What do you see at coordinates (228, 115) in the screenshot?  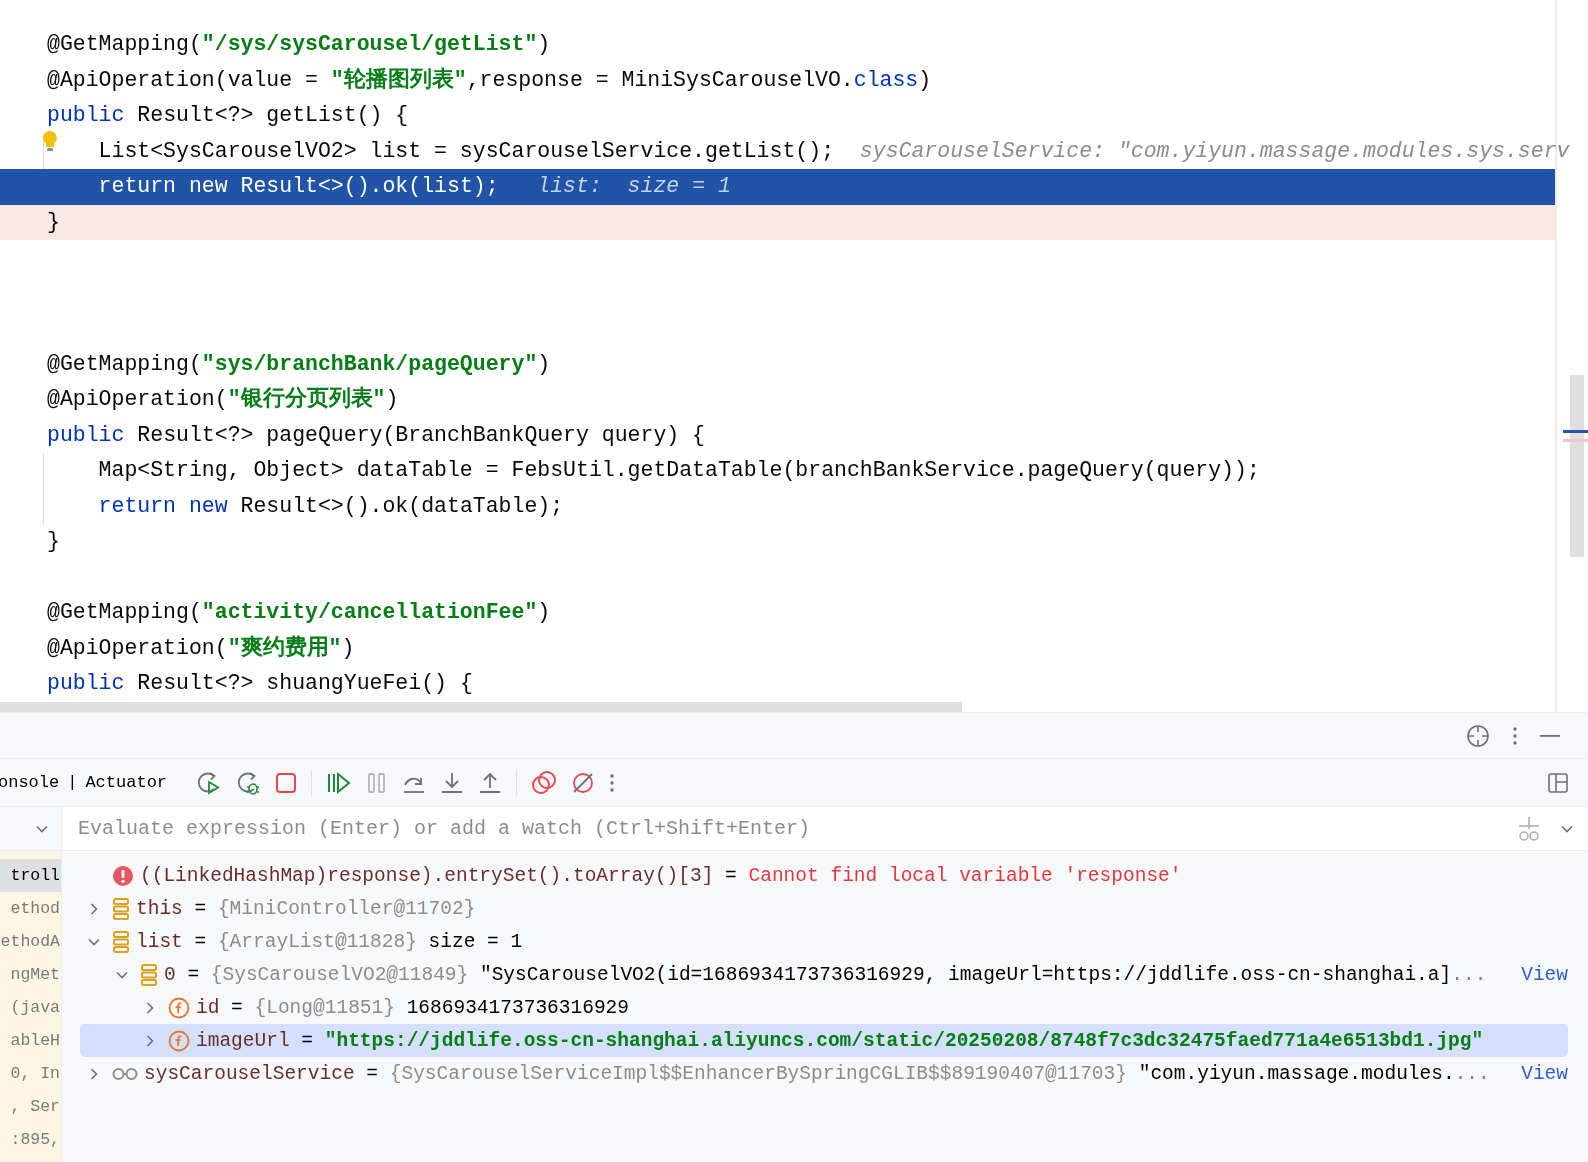 I see `code-line: public Result<?> getList() {` at bounding box center [228, 115].